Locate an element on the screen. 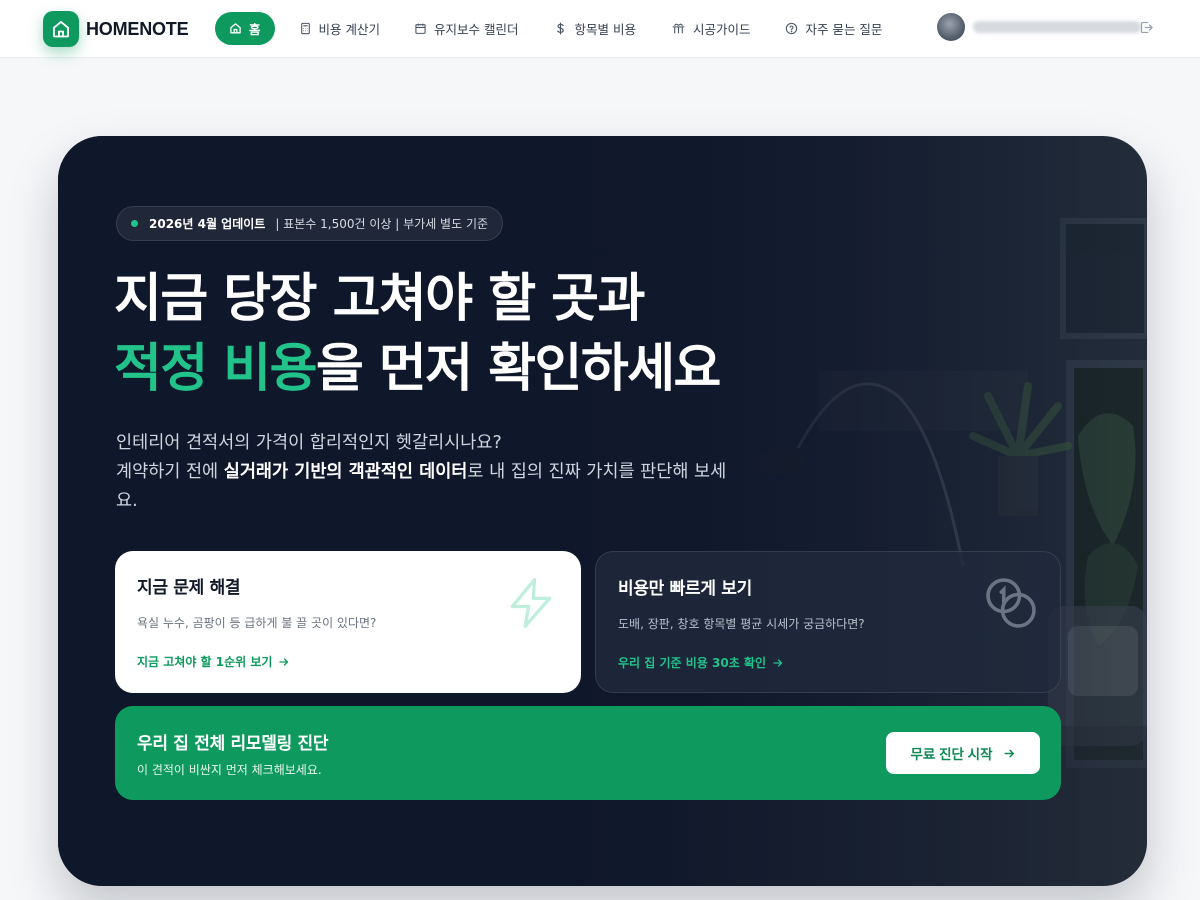 Image resolution: width=1200 pixels, height=900 pixels. calculator-icon is located at coordinates (305, 28).